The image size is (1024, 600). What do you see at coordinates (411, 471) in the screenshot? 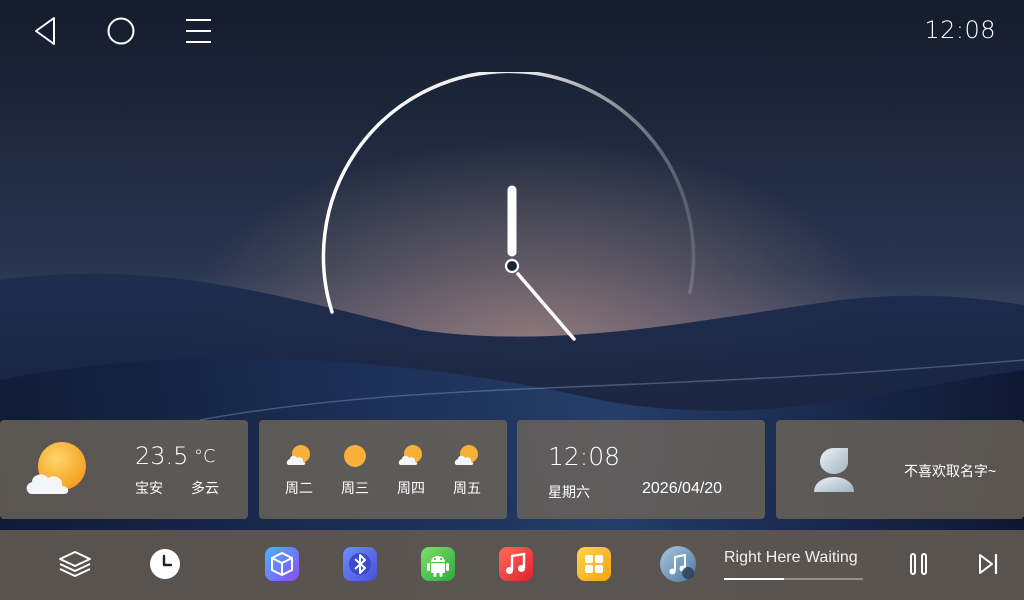
I see `forecast-day: 周四` at bounding box center [411, 471].